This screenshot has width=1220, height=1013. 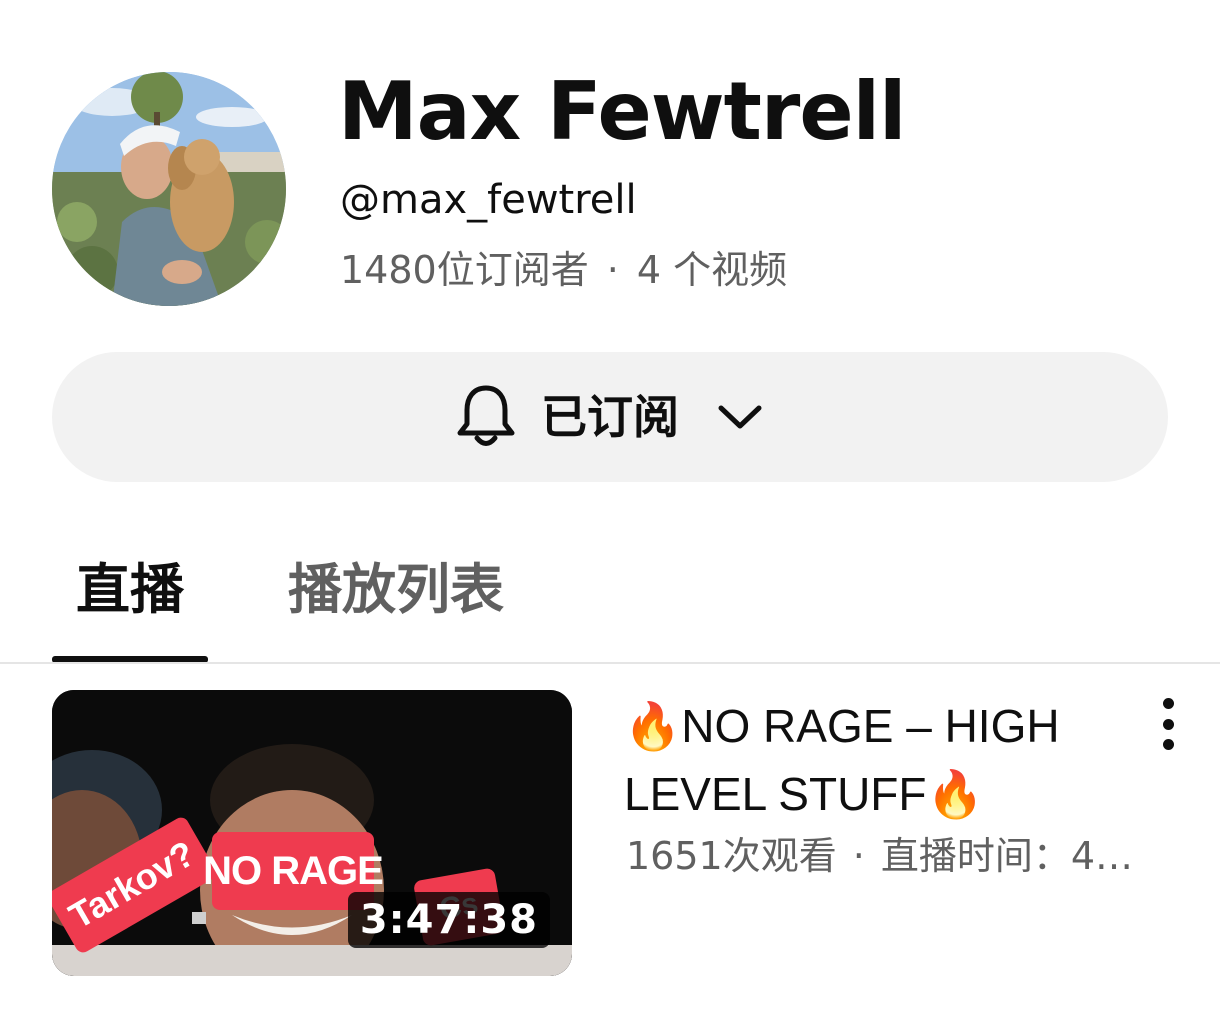 I want to click on channel-name: Max Fewtrell, so click(x=622, y=111).